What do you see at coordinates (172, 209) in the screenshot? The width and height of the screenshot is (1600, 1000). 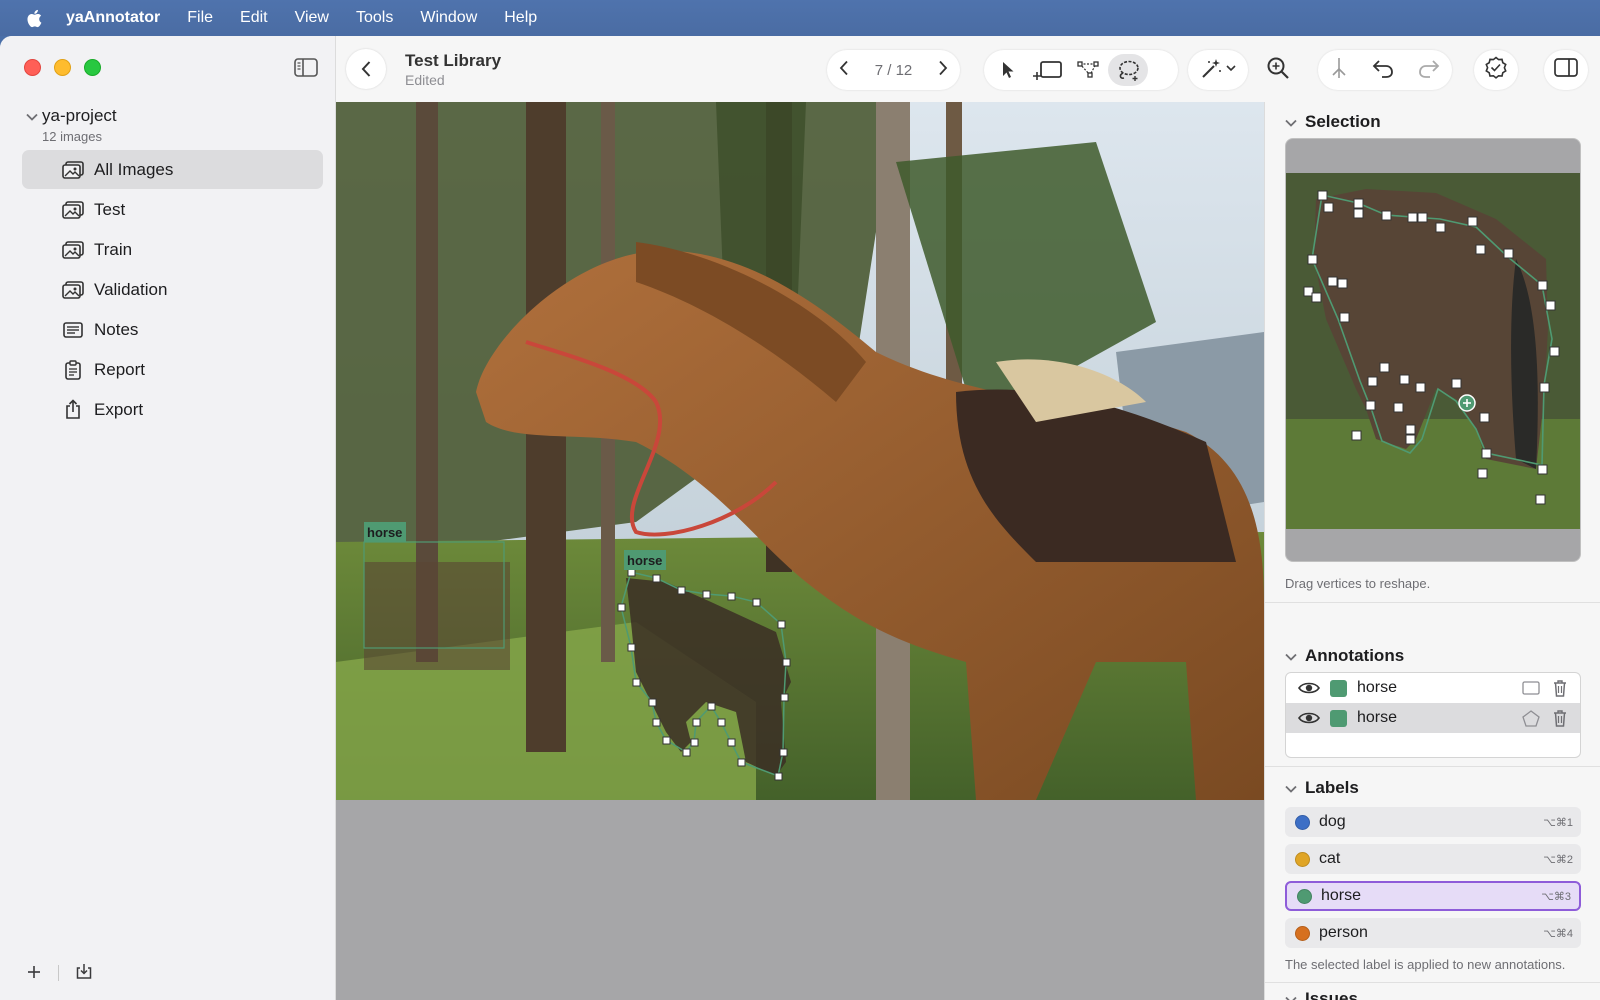 I see `sidebar-item-test: Test` at bounding box center [172, 209].